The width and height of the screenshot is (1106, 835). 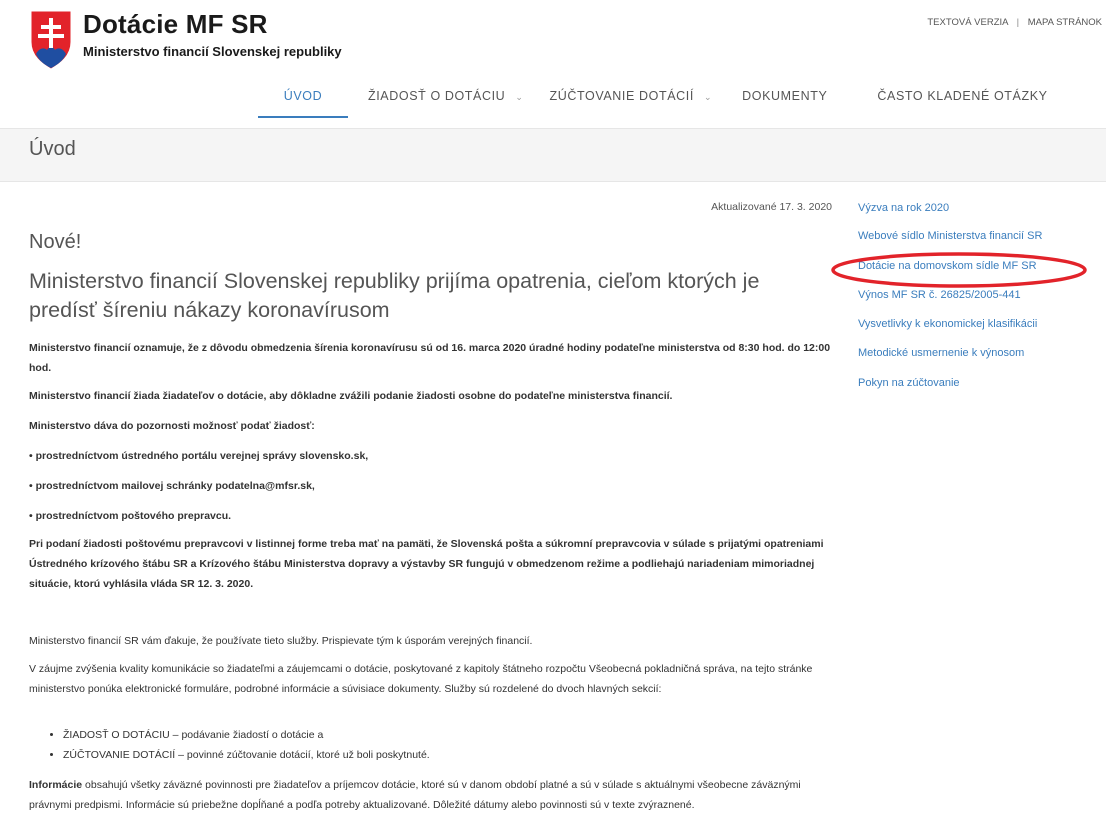 I want to click on nav-item-label: ŽIADOSŤ O DOTÁCIU, so click(x=437, y=96).